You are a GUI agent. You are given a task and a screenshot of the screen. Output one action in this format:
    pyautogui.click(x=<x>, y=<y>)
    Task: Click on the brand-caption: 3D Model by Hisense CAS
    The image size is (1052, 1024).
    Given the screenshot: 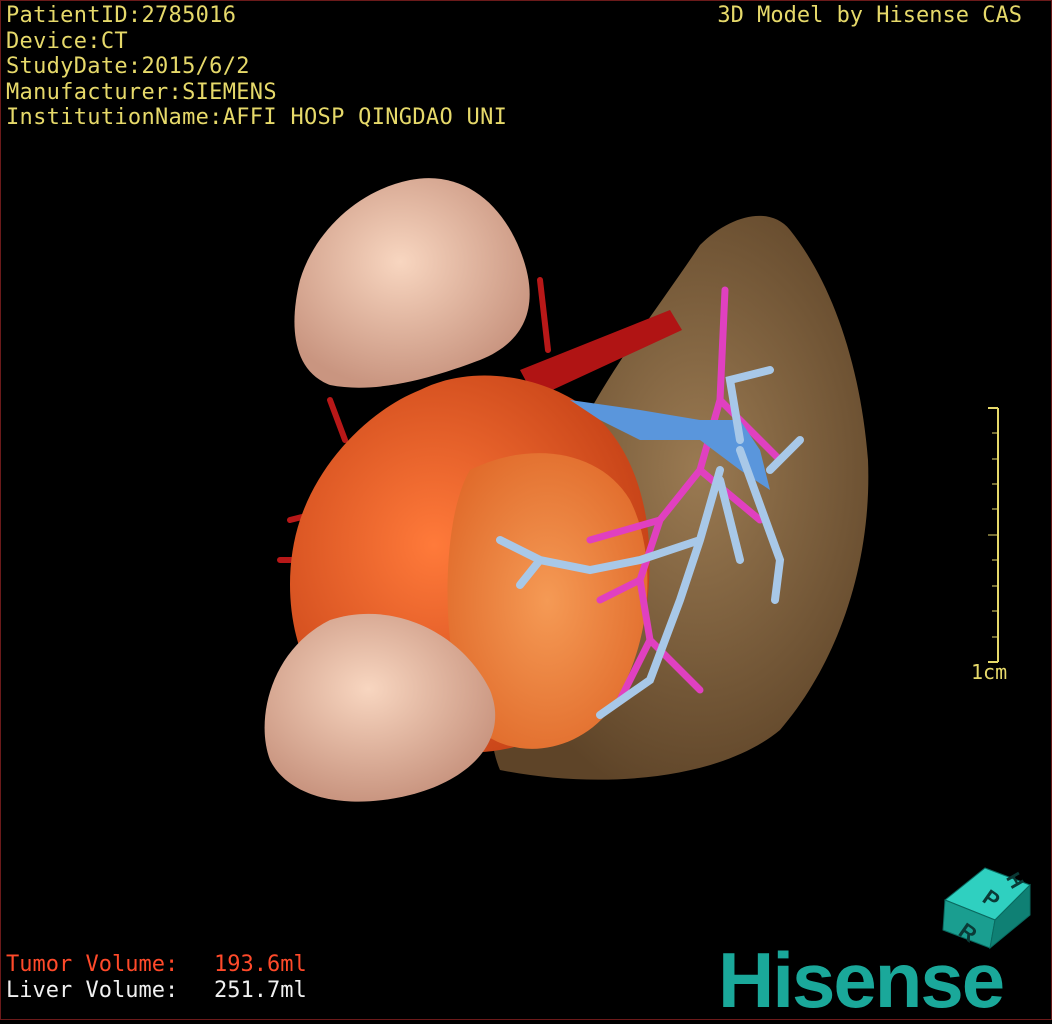 What is the action you would take?
    pyautogui.click(x=869, y=15)
    